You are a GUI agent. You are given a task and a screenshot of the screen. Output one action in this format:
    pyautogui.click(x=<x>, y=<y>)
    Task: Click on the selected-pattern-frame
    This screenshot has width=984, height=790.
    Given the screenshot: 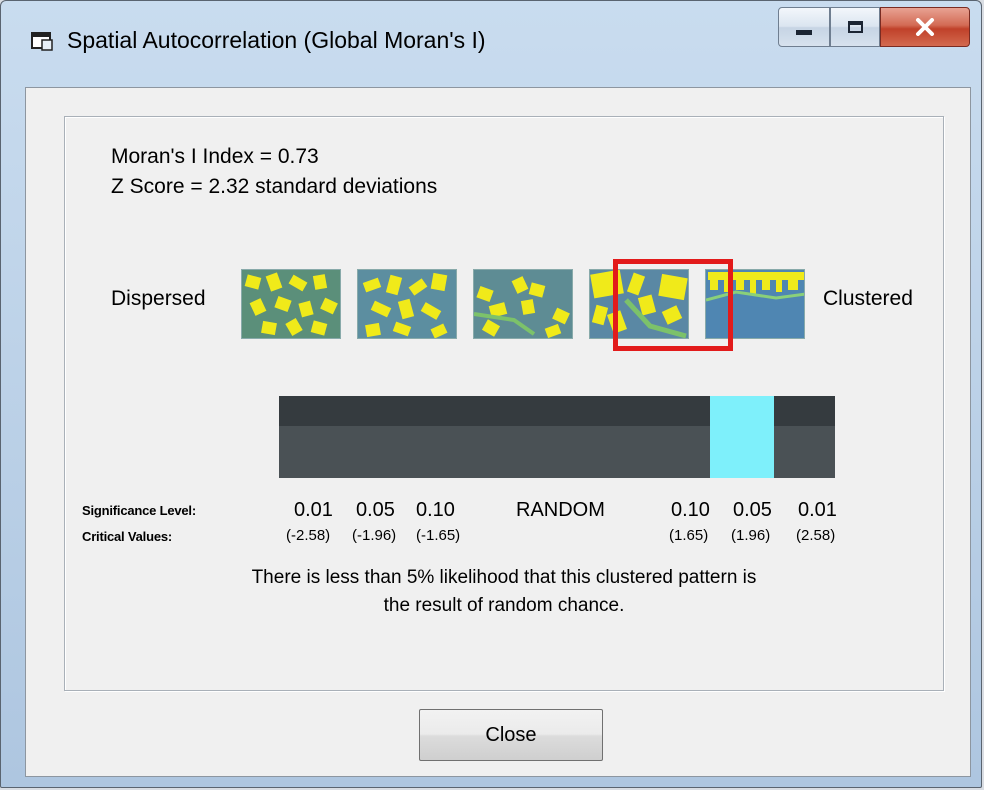 What is the action you would take?
    pyautogui.click(x=673, y=305)
    